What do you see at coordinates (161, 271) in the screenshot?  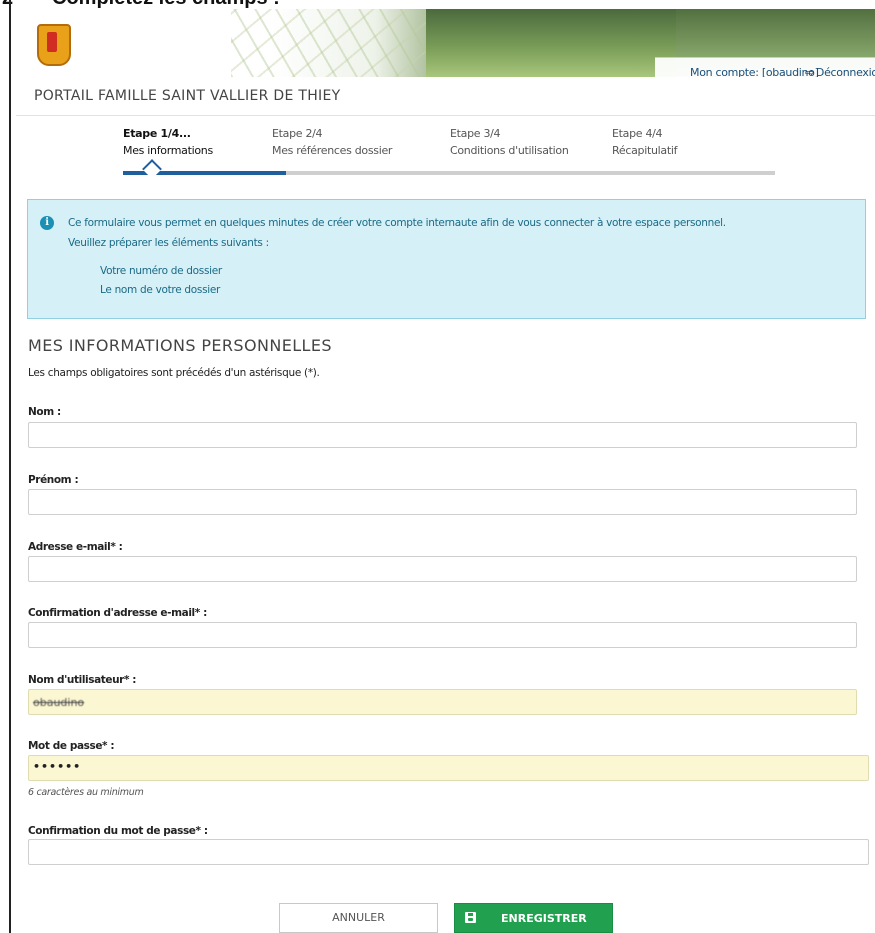 I see `info-item-dossier-number: Votre numéro de dossier` at bounding box center [161, 271].